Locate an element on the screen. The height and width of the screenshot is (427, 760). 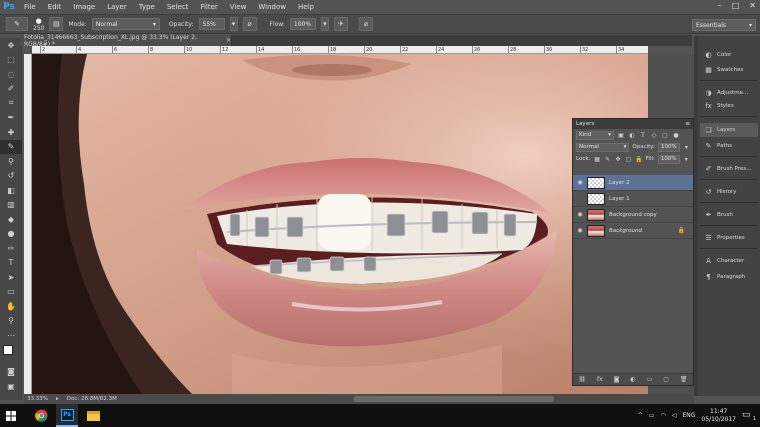
dock-item-character: A Character is located at coordinates (729, 261).